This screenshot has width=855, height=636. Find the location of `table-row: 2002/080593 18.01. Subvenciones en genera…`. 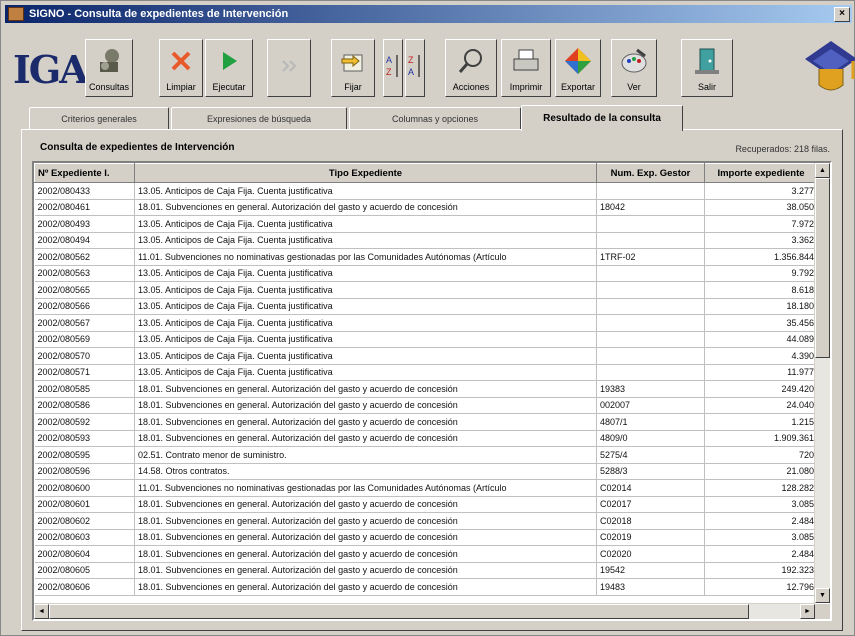

table-row: 2002/080593 18.01. Subvenciones en genera… is located at coordinates (426, 438).